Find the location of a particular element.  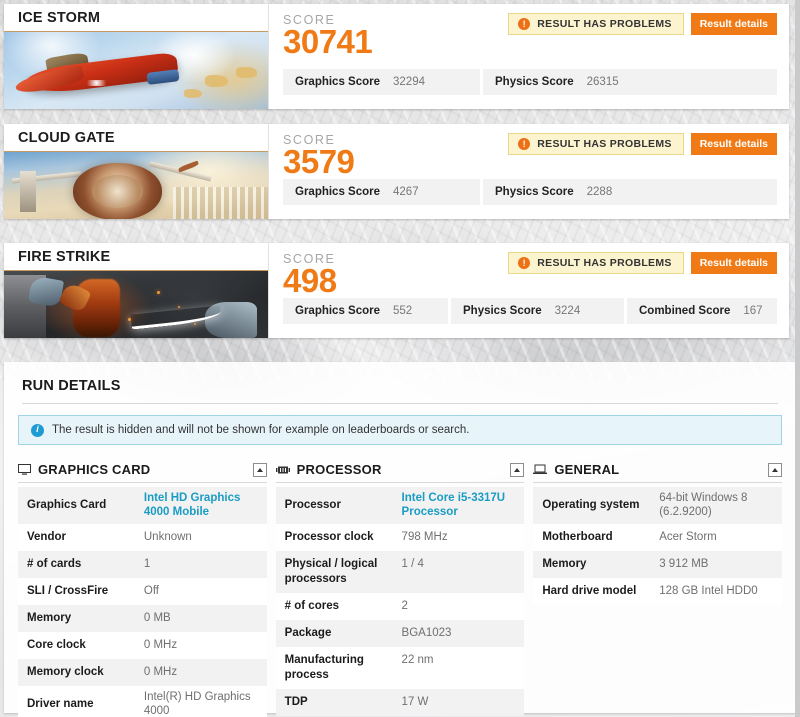

spec-key: Manufacturing process is located at coordinates (324, 667).